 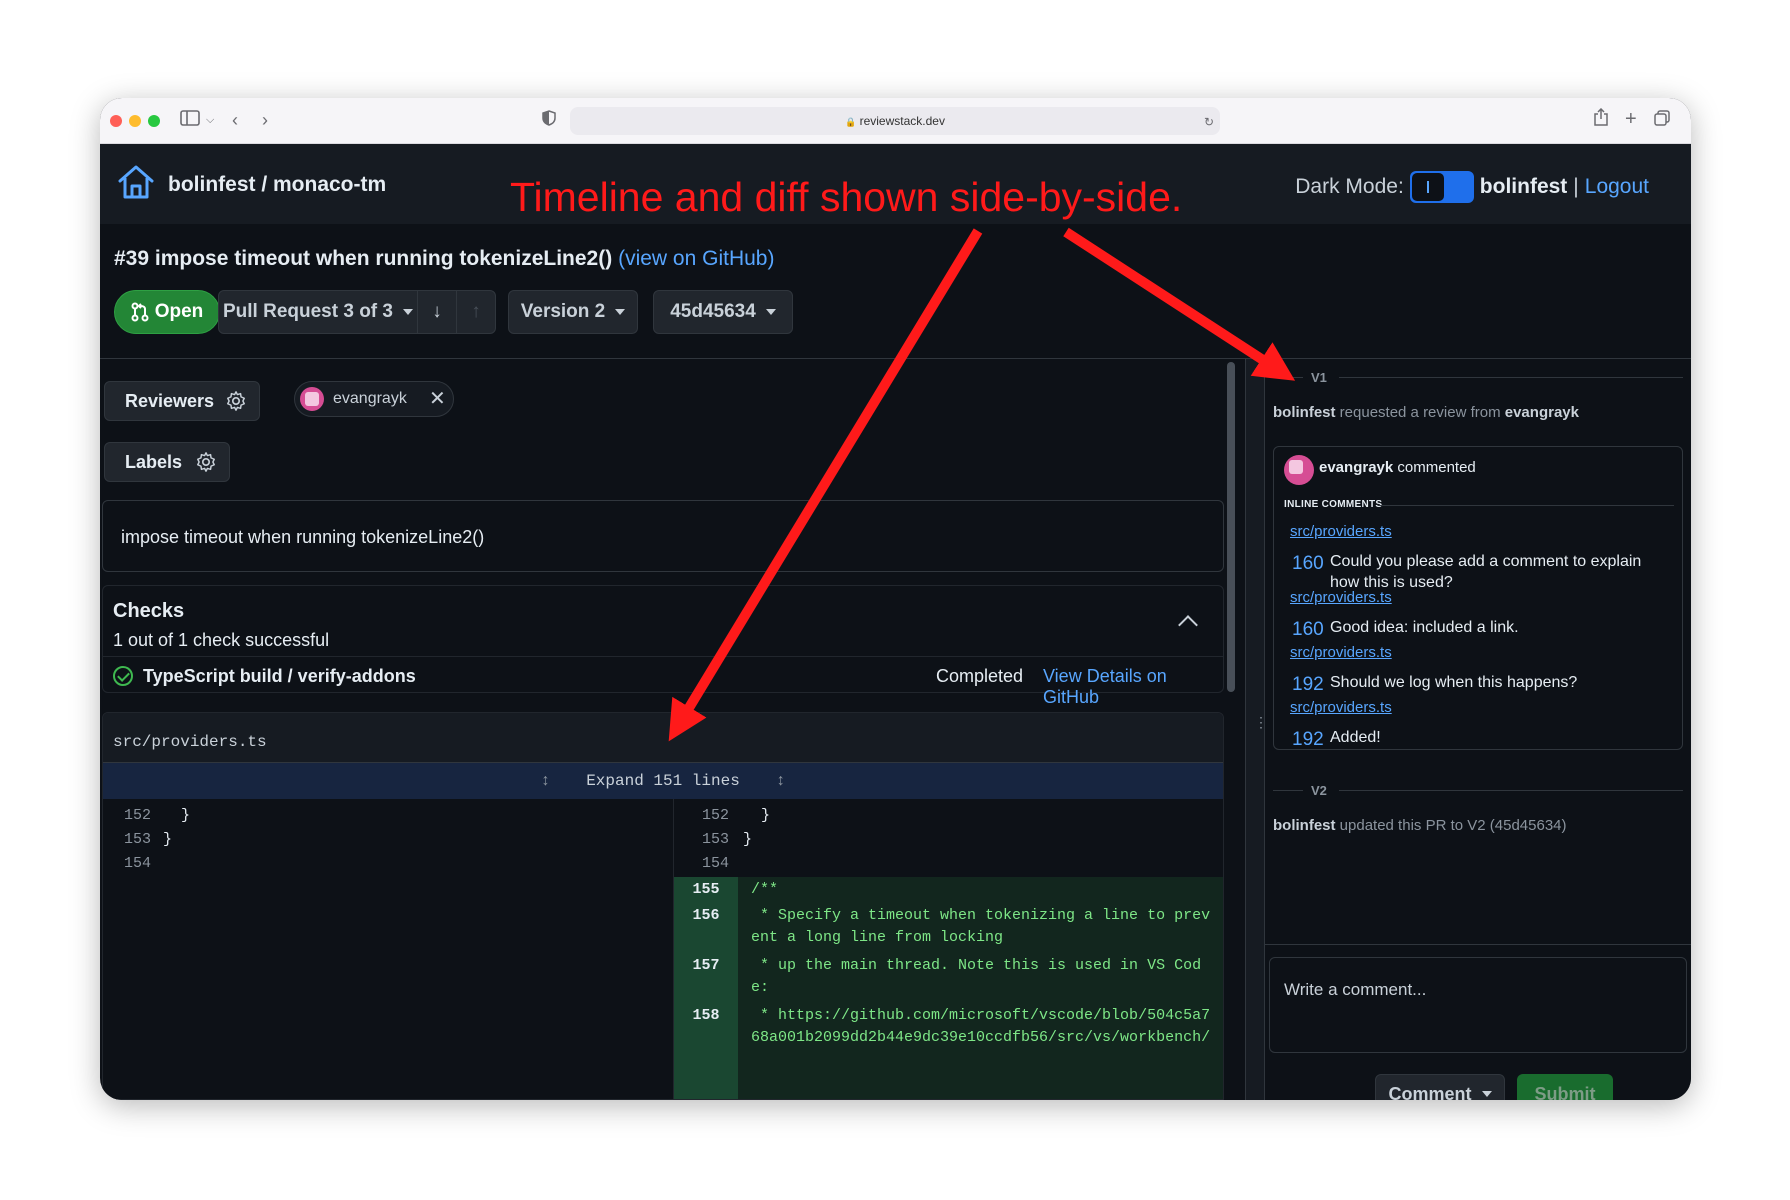 What do you see at coordinates (713, 311) in the screenshot?
I see `commit-selector-label: 45d45634` at bounding box center [713, 311].